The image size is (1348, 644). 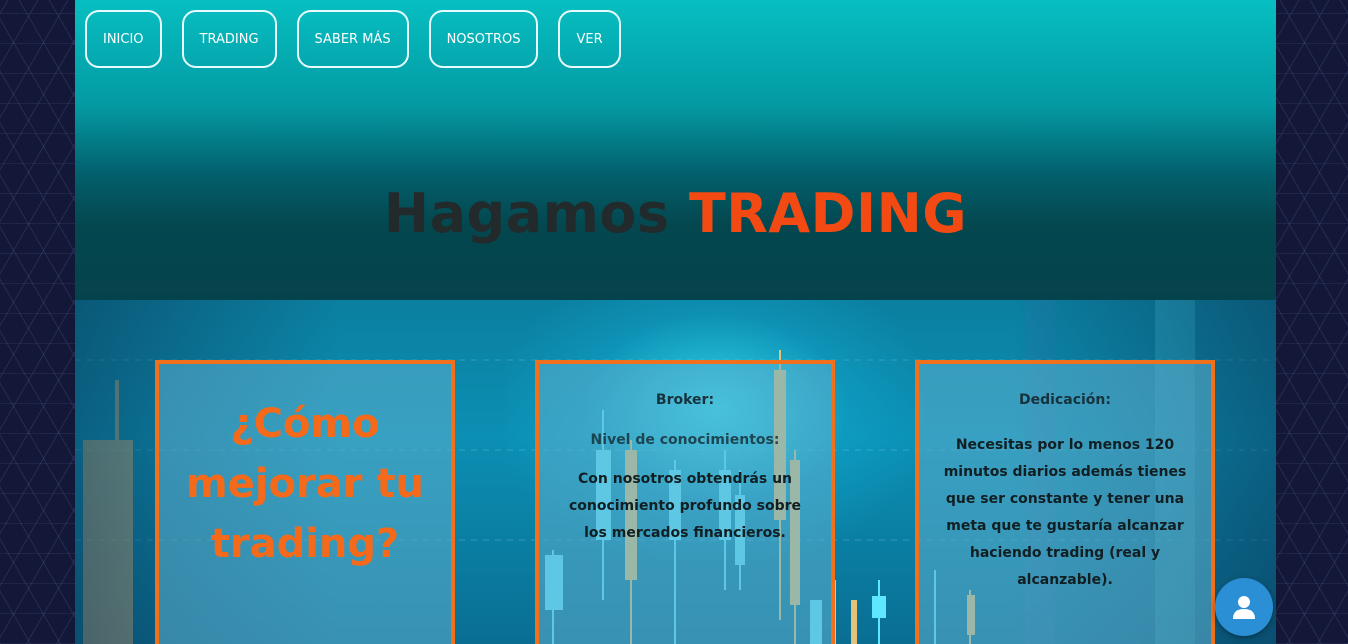 What do you see at coordinates (685, 400) in the screenshot?
I see `card-broker-heading: Broker:` at bounding box center [685, 400].